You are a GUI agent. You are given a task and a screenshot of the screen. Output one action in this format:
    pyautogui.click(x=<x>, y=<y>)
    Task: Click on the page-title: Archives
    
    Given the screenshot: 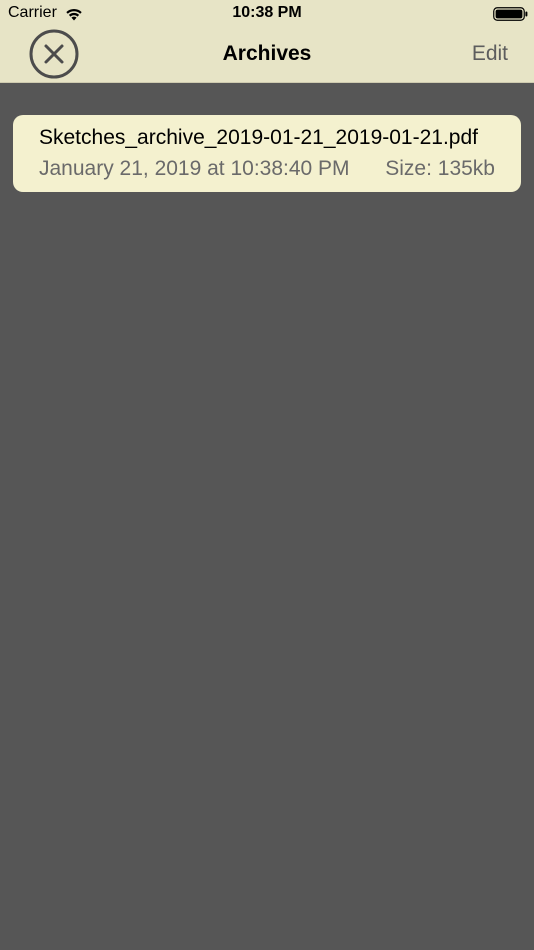 What is the action you would take?
    pyautogui.click(x=267, y=53)
    